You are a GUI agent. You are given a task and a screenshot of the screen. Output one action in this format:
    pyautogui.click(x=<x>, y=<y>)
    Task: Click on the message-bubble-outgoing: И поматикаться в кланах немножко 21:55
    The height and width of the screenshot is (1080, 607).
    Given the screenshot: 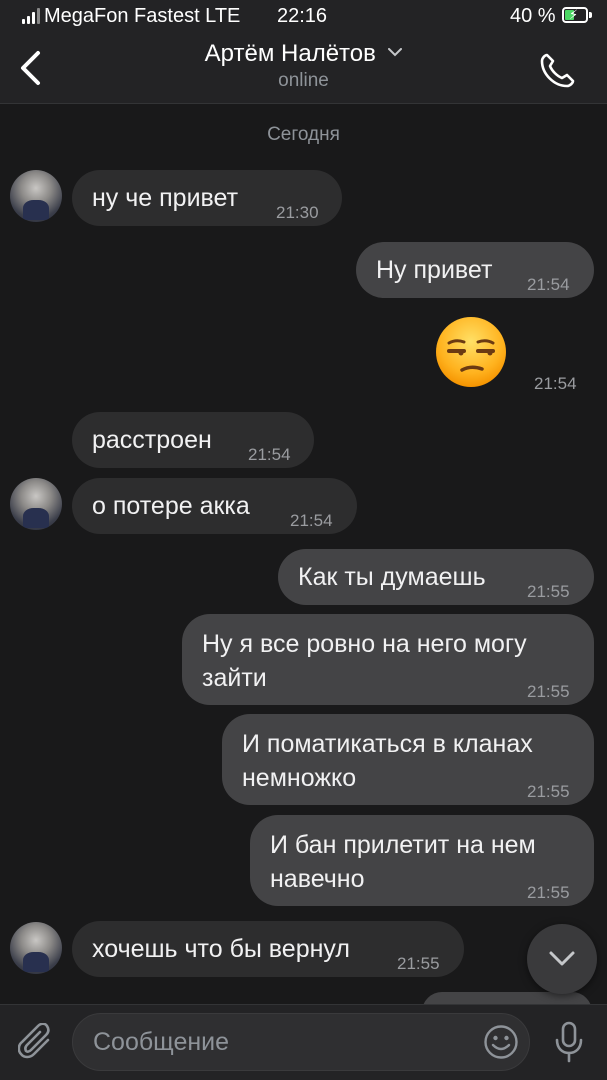 What is the action you would take?
    pyautogui.click(x=408, y=759)
    